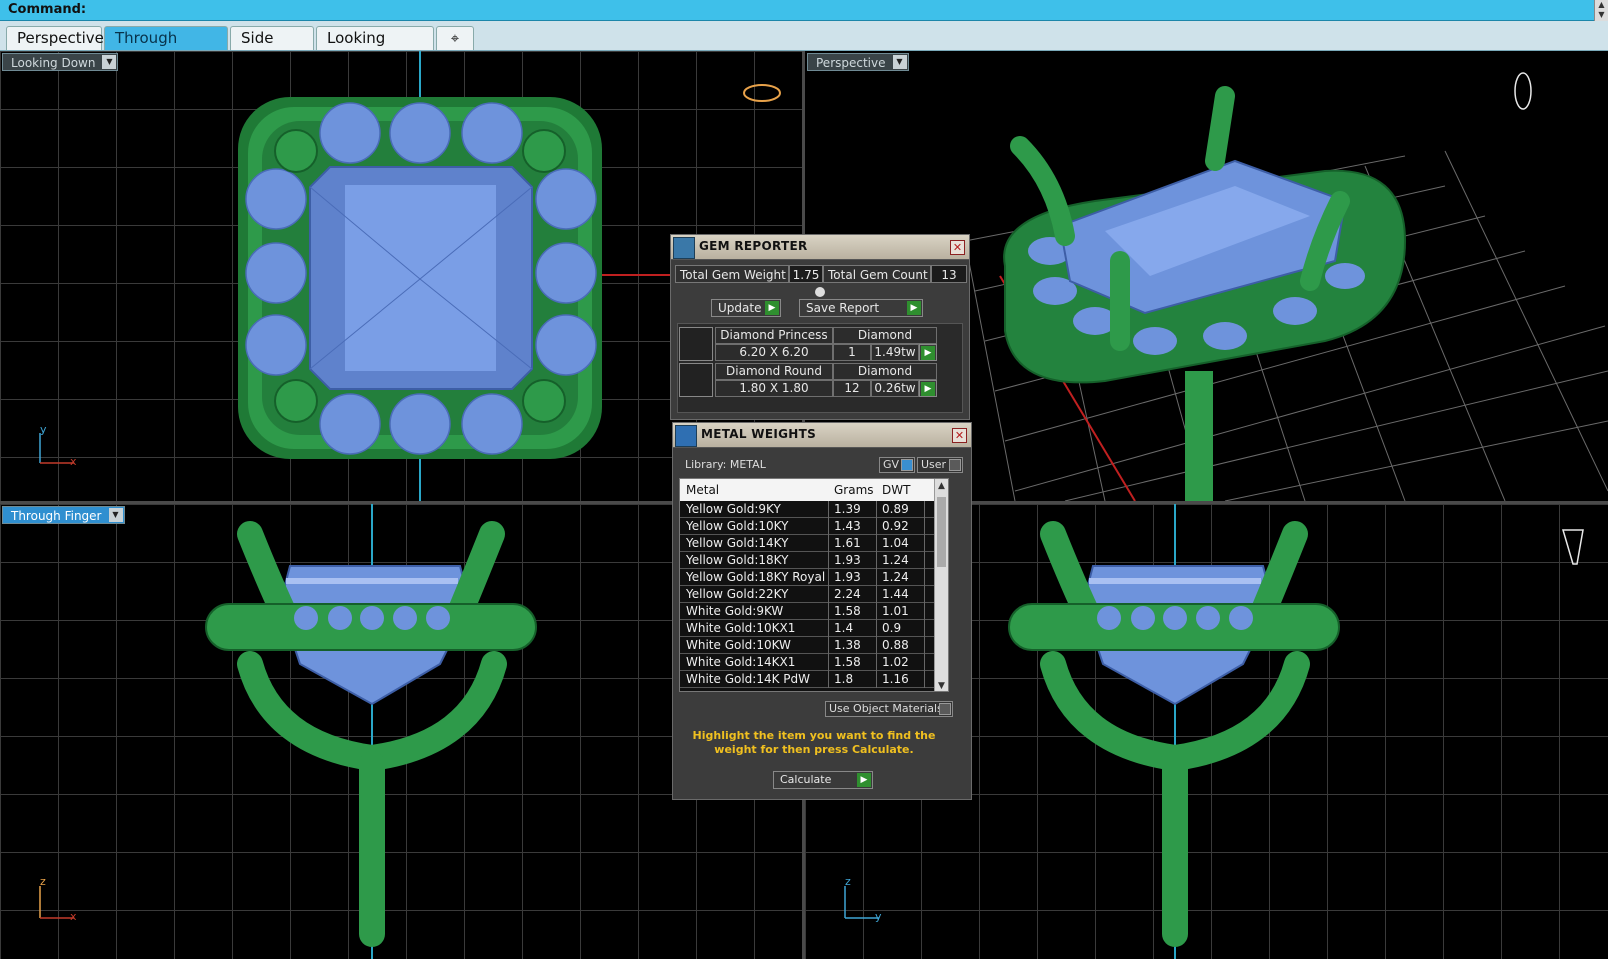 The height and width of the screenshot is (959, 1608). I want to click on dwt-cell: 1.01, so click(895, 611).